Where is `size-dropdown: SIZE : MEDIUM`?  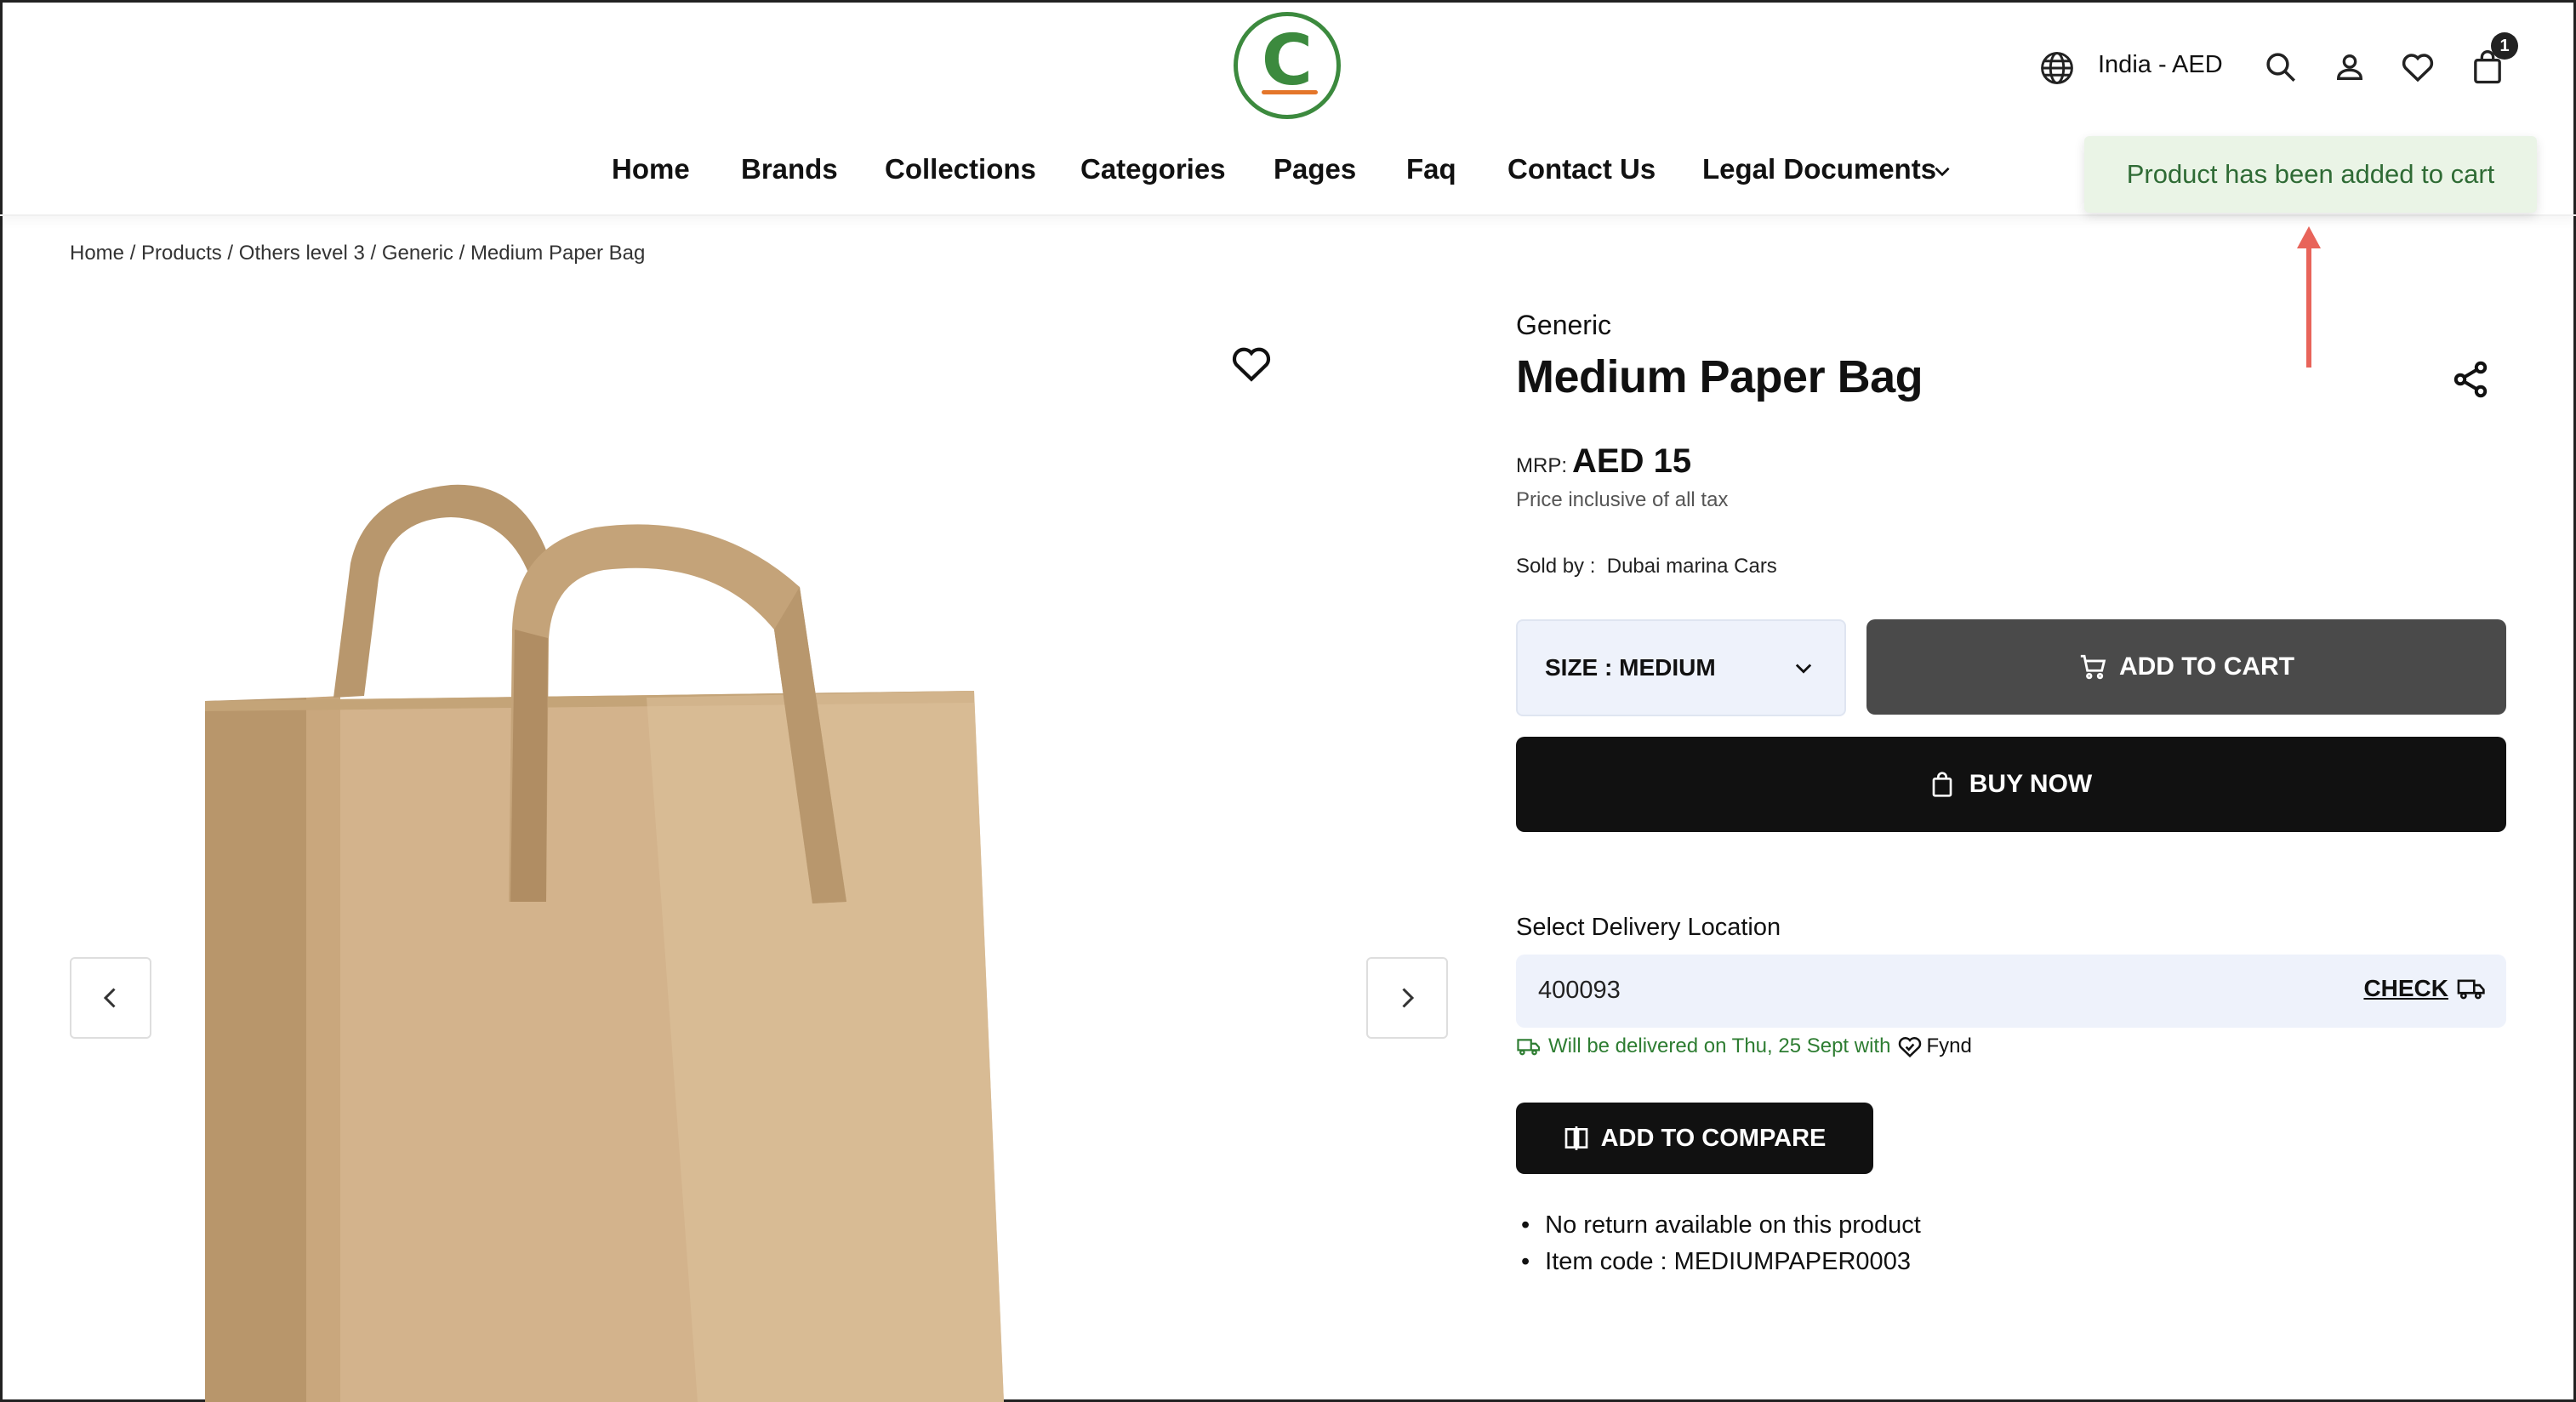
size-dropdown: SIZE : MEDIUM is located at coordinates (1681, 667).